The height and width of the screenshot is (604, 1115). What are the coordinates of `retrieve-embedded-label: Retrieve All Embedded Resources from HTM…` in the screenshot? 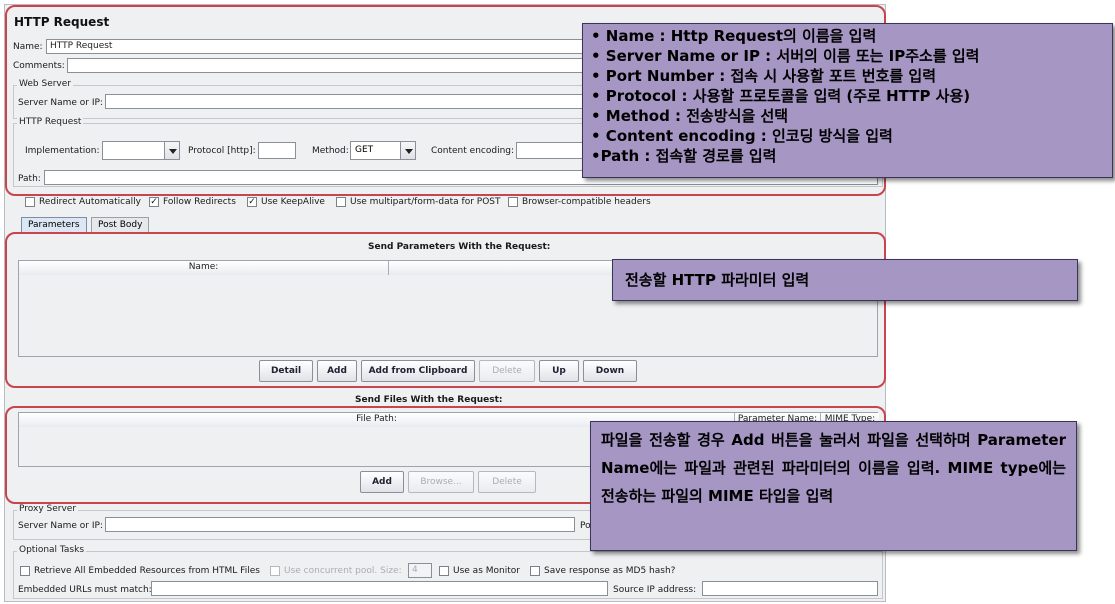 It's located at (147, 571).